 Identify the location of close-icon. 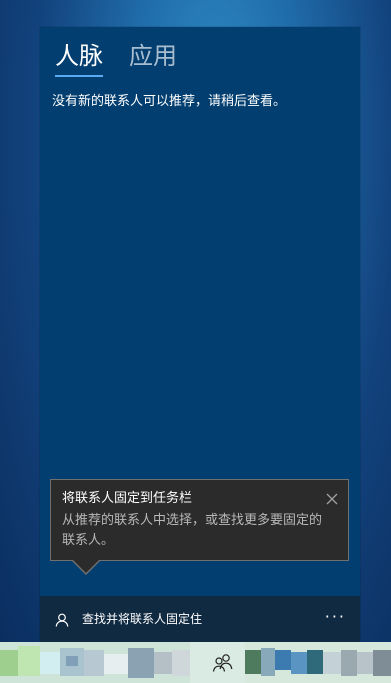
(332, 497).